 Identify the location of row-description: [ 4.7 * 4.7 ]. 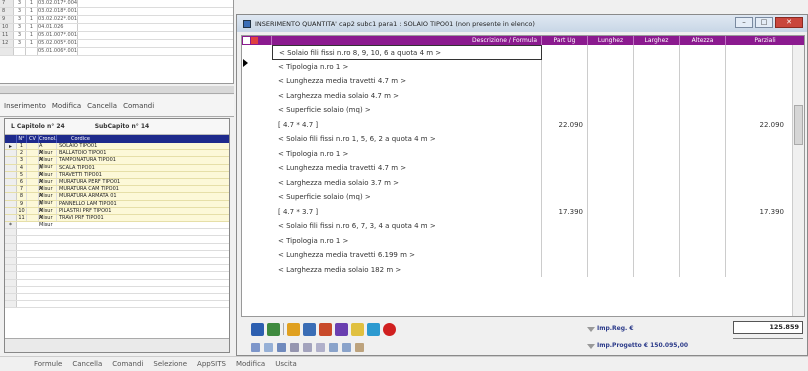
(407, 124).